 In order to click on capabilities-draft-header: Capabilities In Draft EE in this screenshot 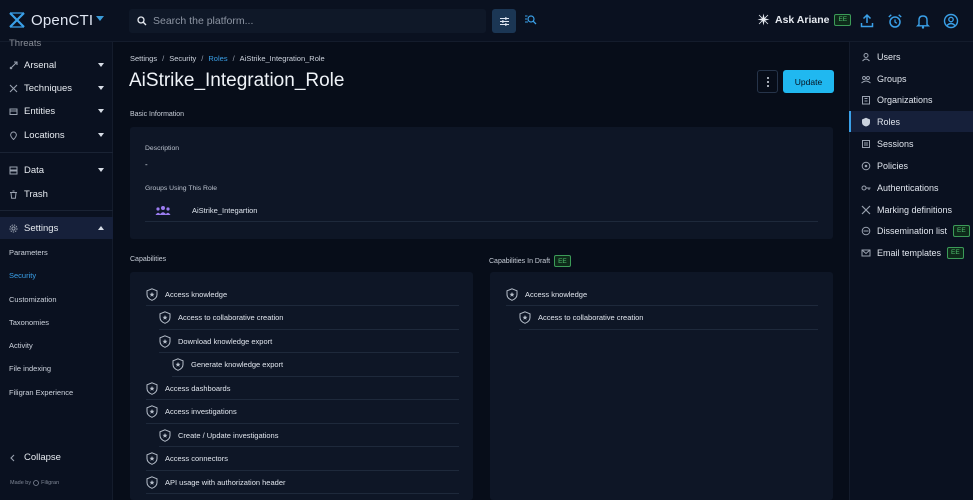, I will do `click(530, 261)`.